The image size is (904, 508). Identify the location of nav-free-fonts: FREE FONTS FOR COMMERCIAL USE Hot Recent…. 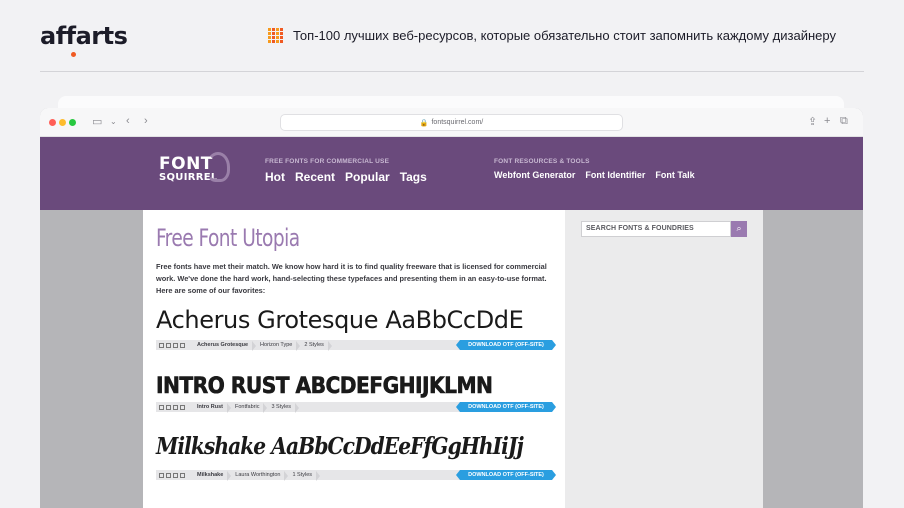
(346, 171).